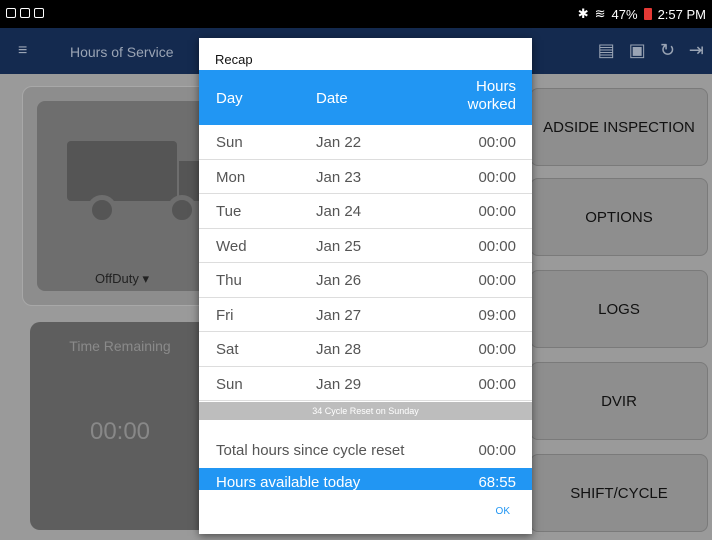 The image size is (712, 540). I want to click on header-hours-line1: Hours, so click(495, 86).